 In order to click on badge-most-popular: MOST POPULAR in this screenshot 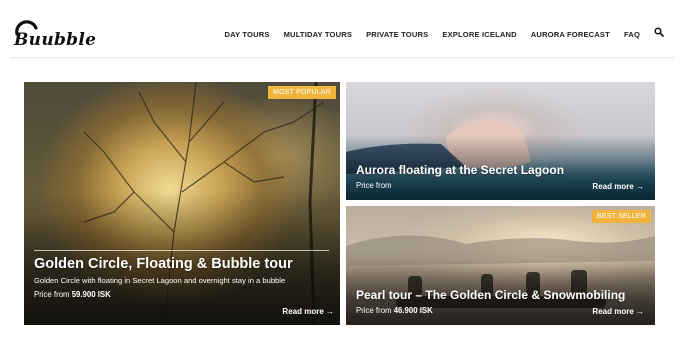, I will do `click(302, 92)`.